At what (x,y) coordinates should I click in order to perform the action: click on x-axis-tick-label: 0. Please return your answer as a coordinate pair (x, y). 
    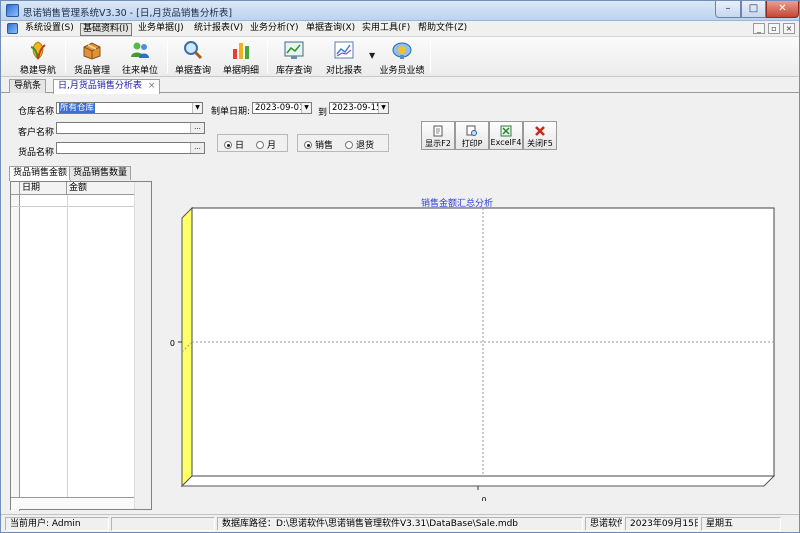
    Looking at the image, I should click on (483, 498).